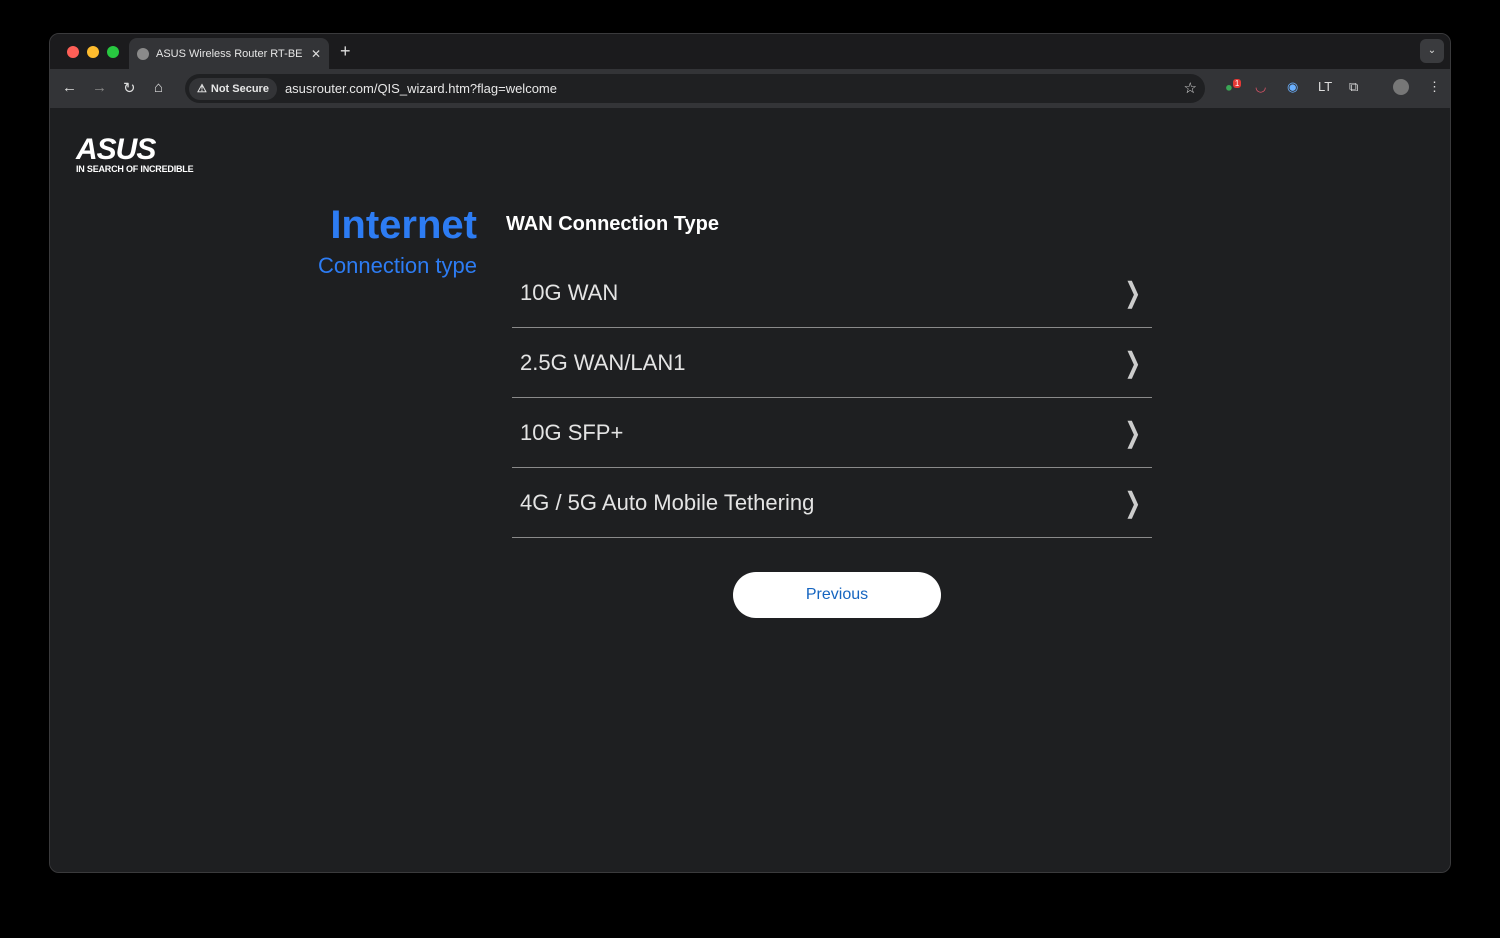 This screenshot has width=1500, height=938. What do you see at coordinates (397, 265) in the screenshot?
I see `step-subtitle: Connection type` at bounding box center [397, 265].